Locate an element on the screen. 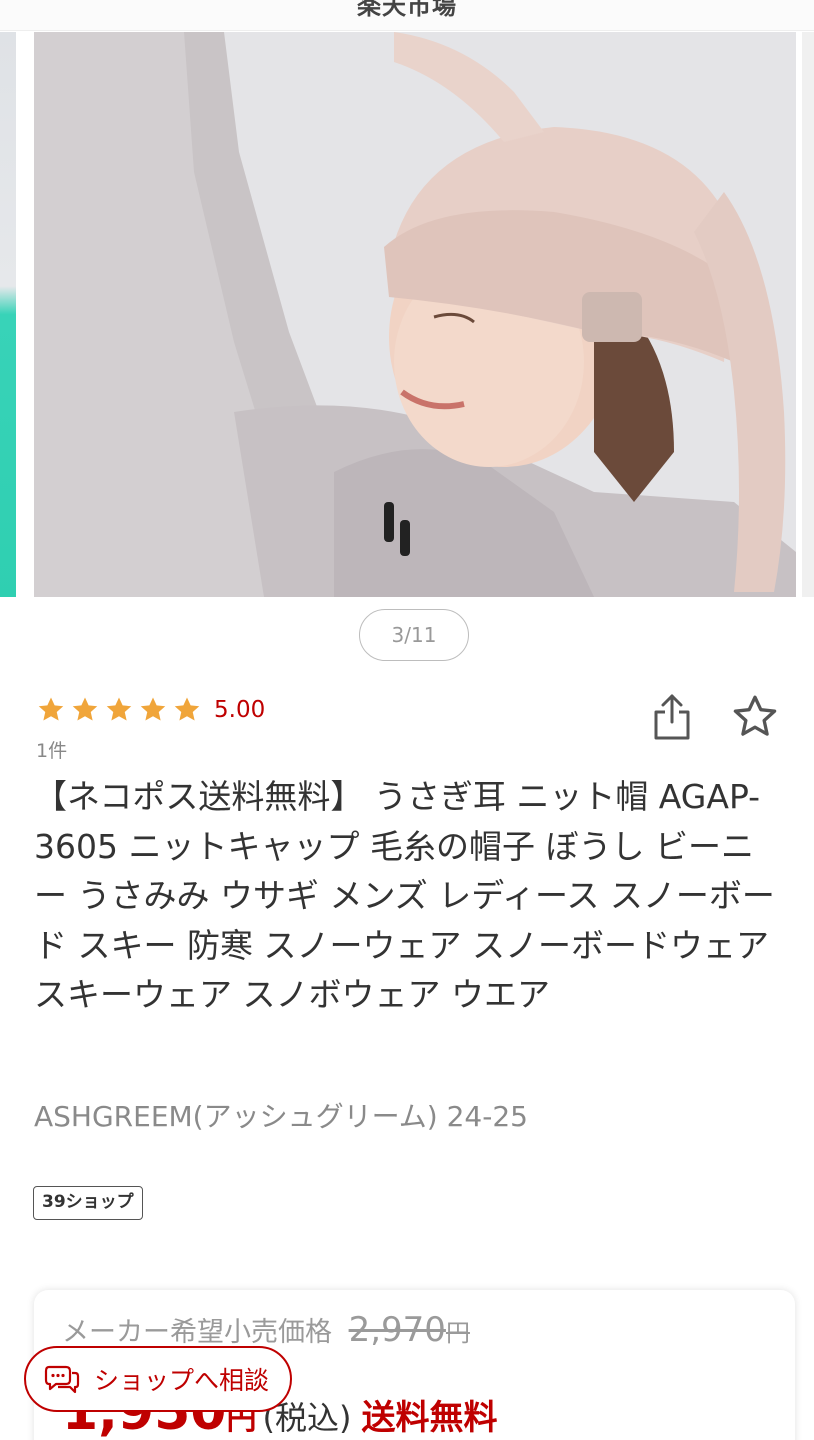 The height and width of the screenshot is (1440, 814). msrp-price: 2,970 is located at coordinates (397, 1330).